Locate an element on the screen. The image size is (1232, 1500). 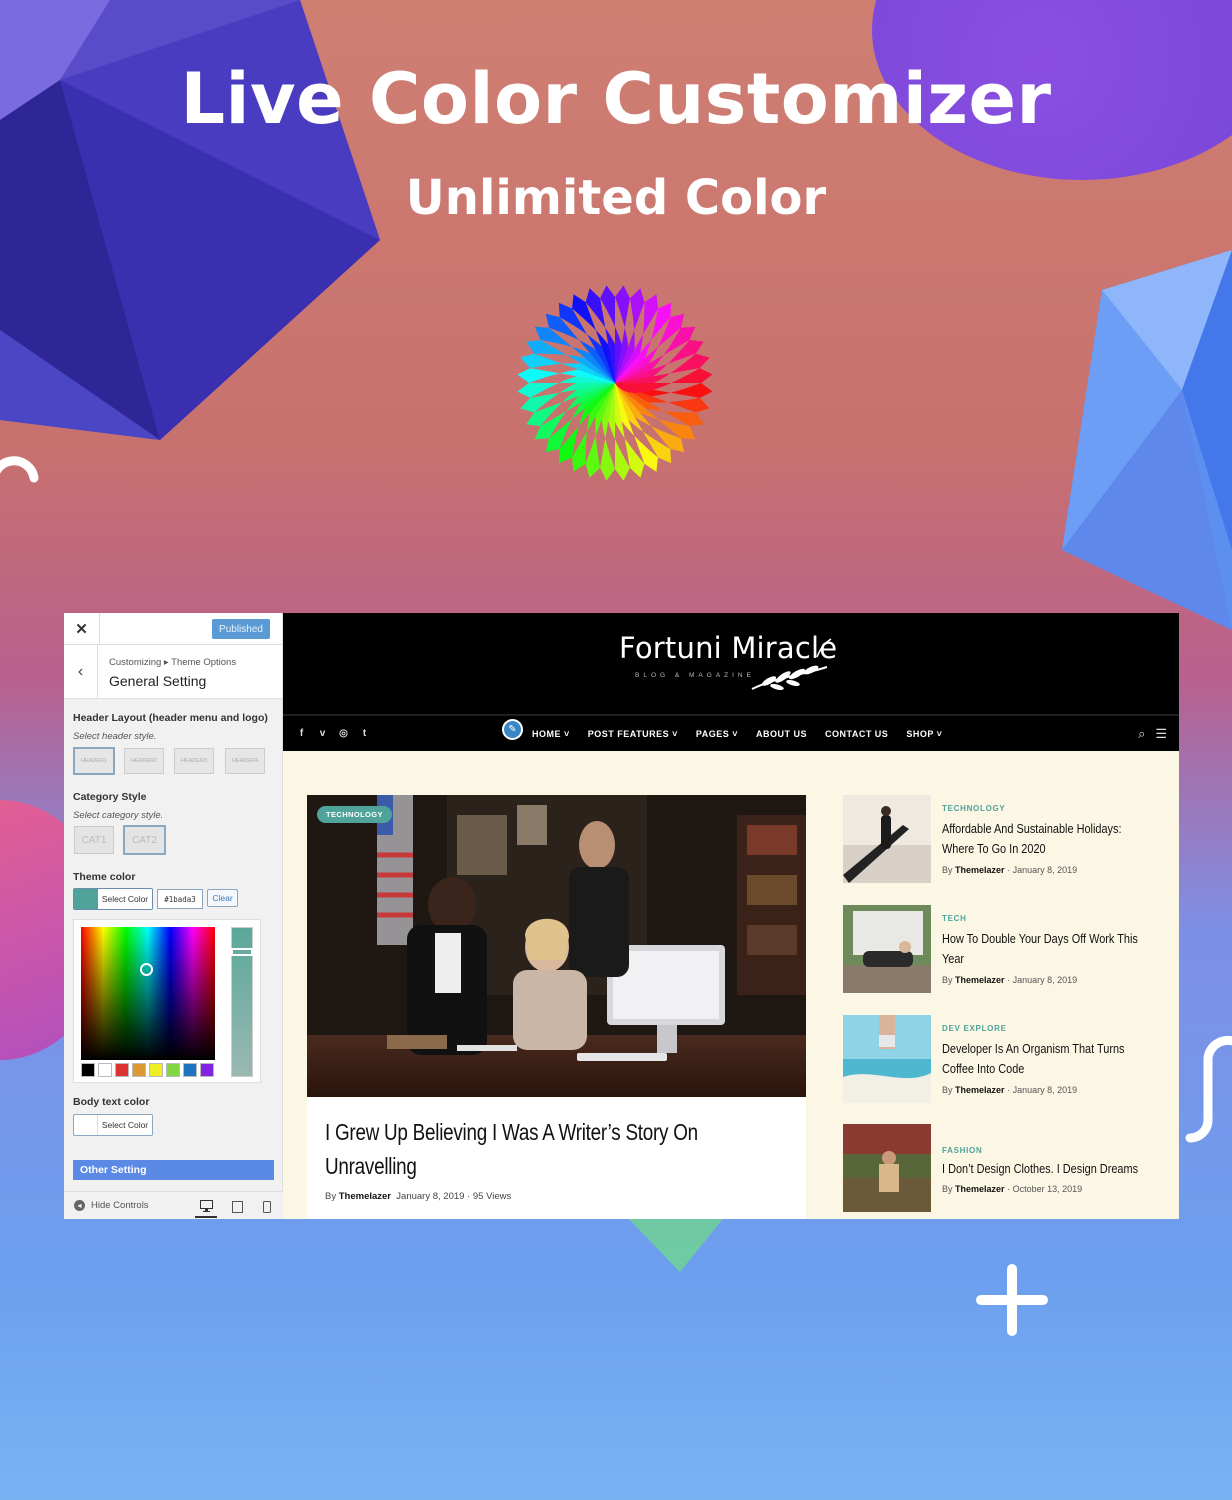
header-layout-hint: Select header style. is located at coordinates (115, 736).